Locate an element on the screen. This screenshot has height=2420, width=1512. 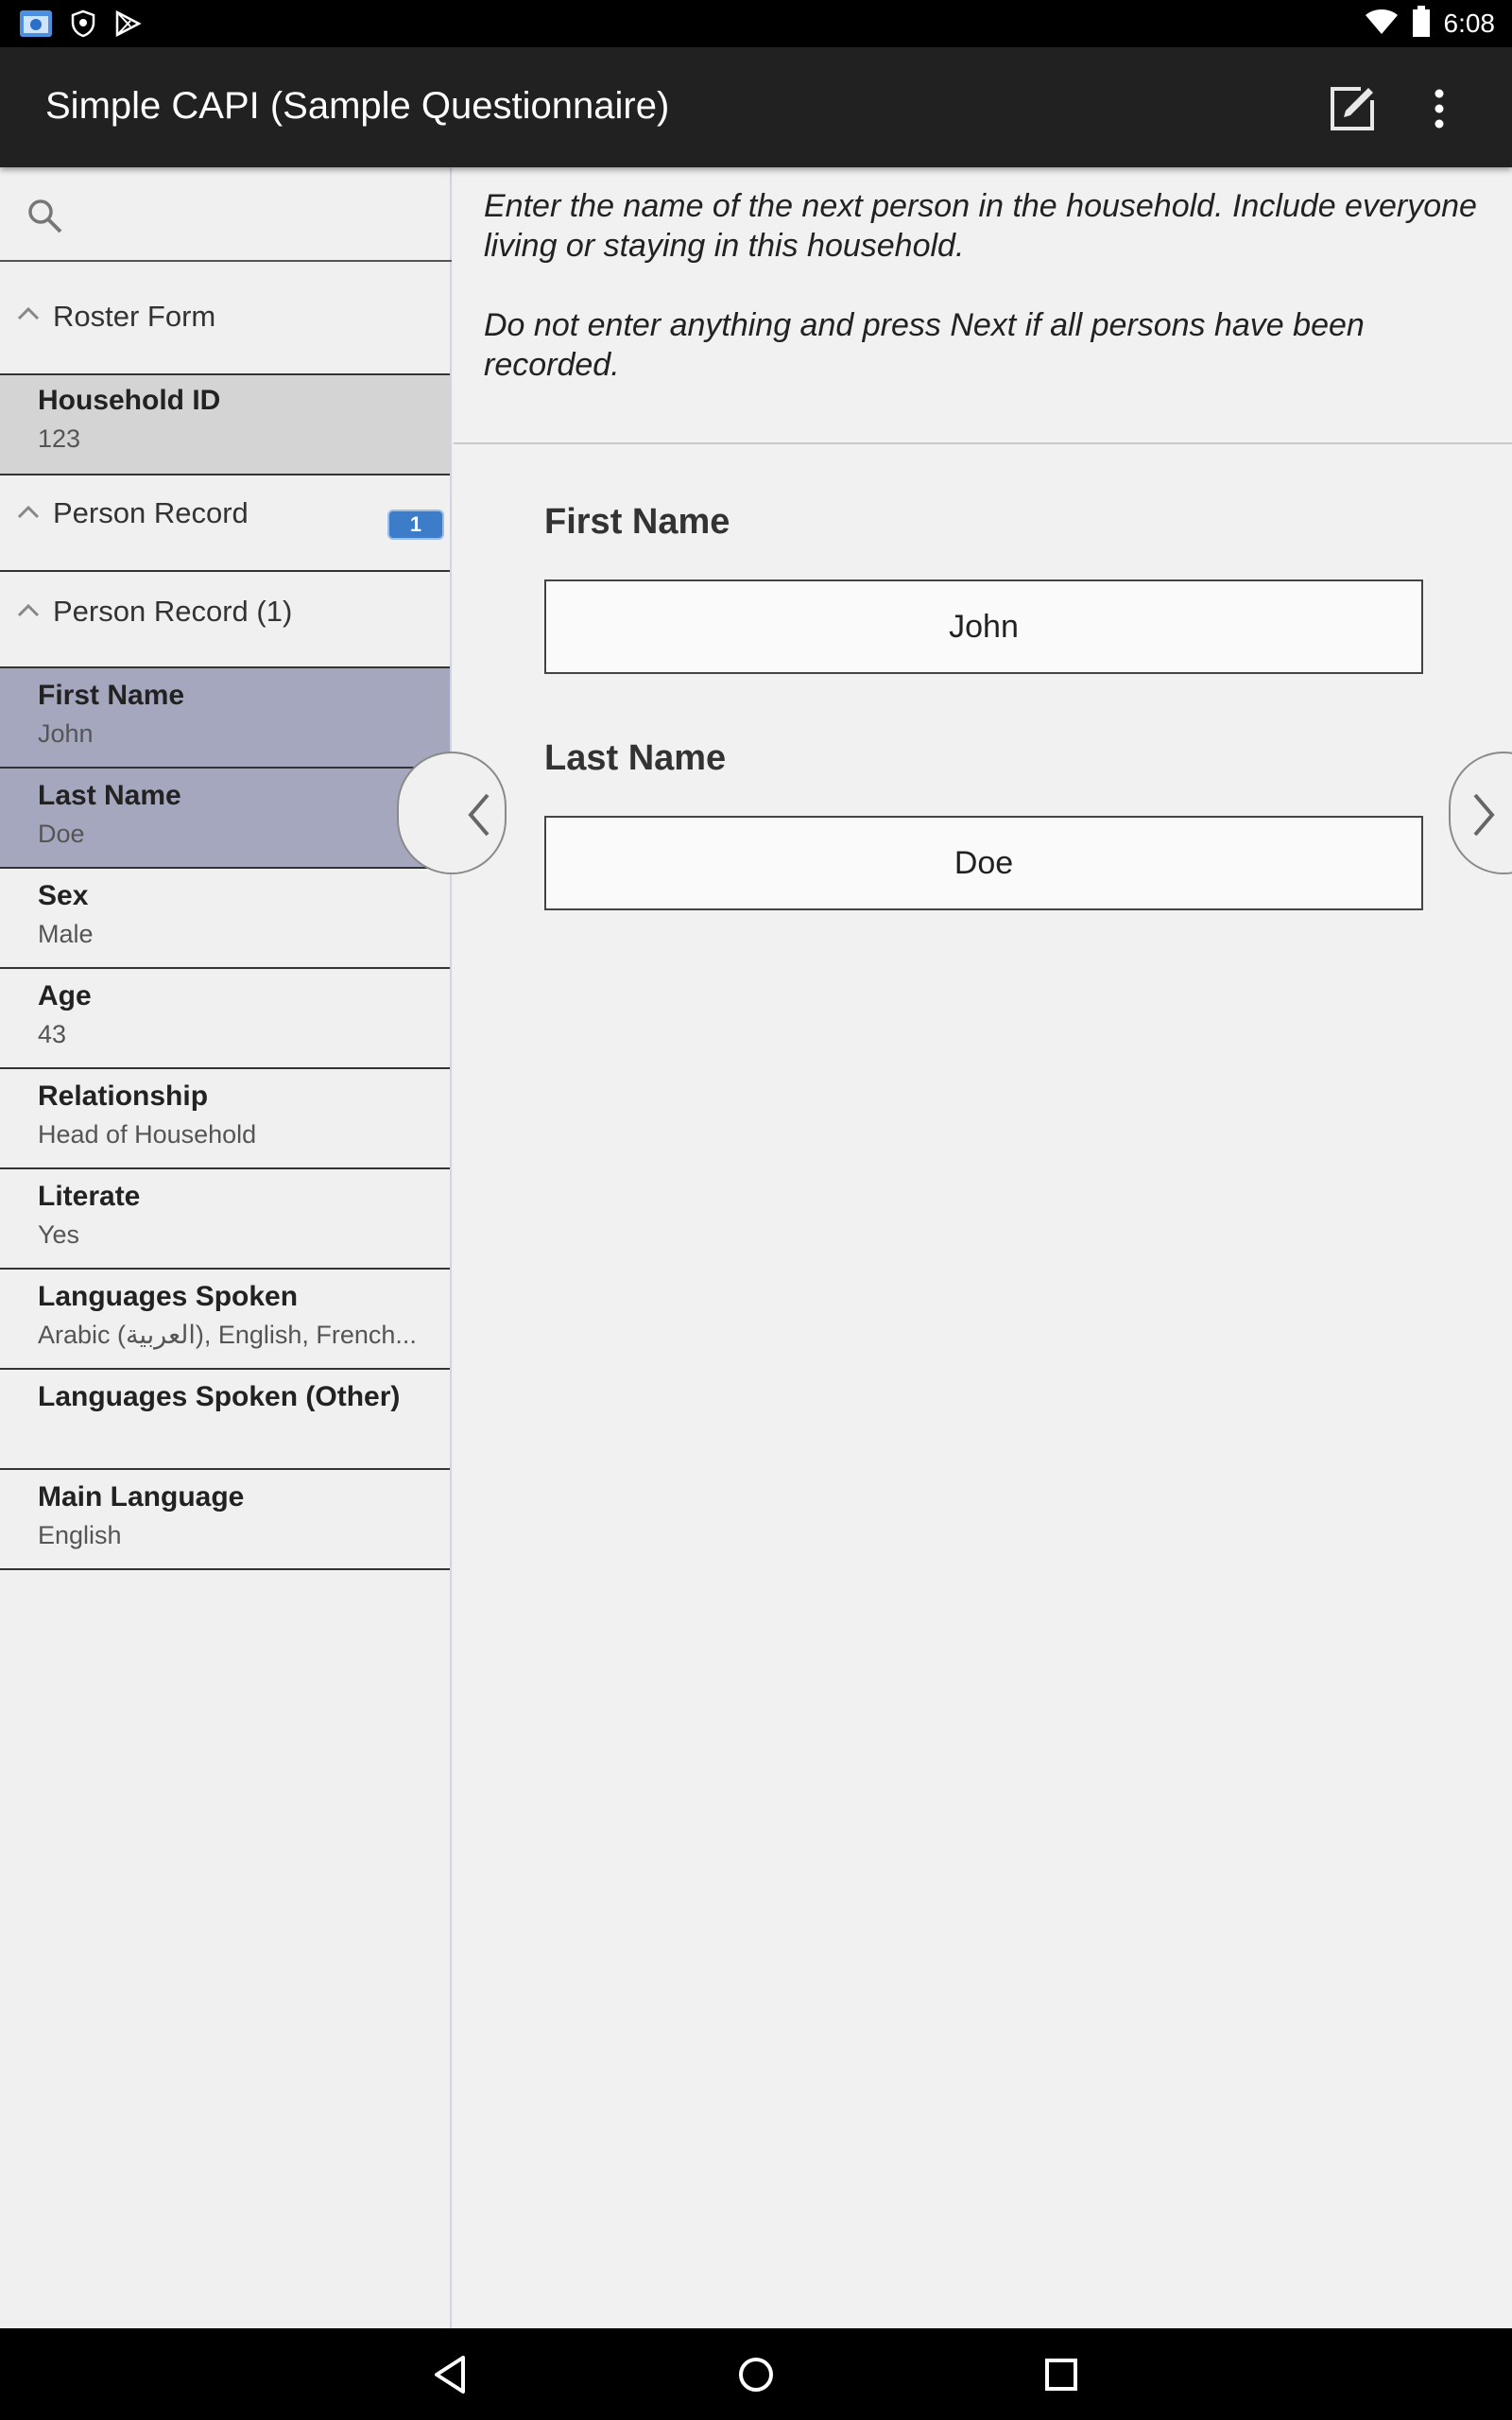
field-value: Yes is located at coordinates (59, 1234).